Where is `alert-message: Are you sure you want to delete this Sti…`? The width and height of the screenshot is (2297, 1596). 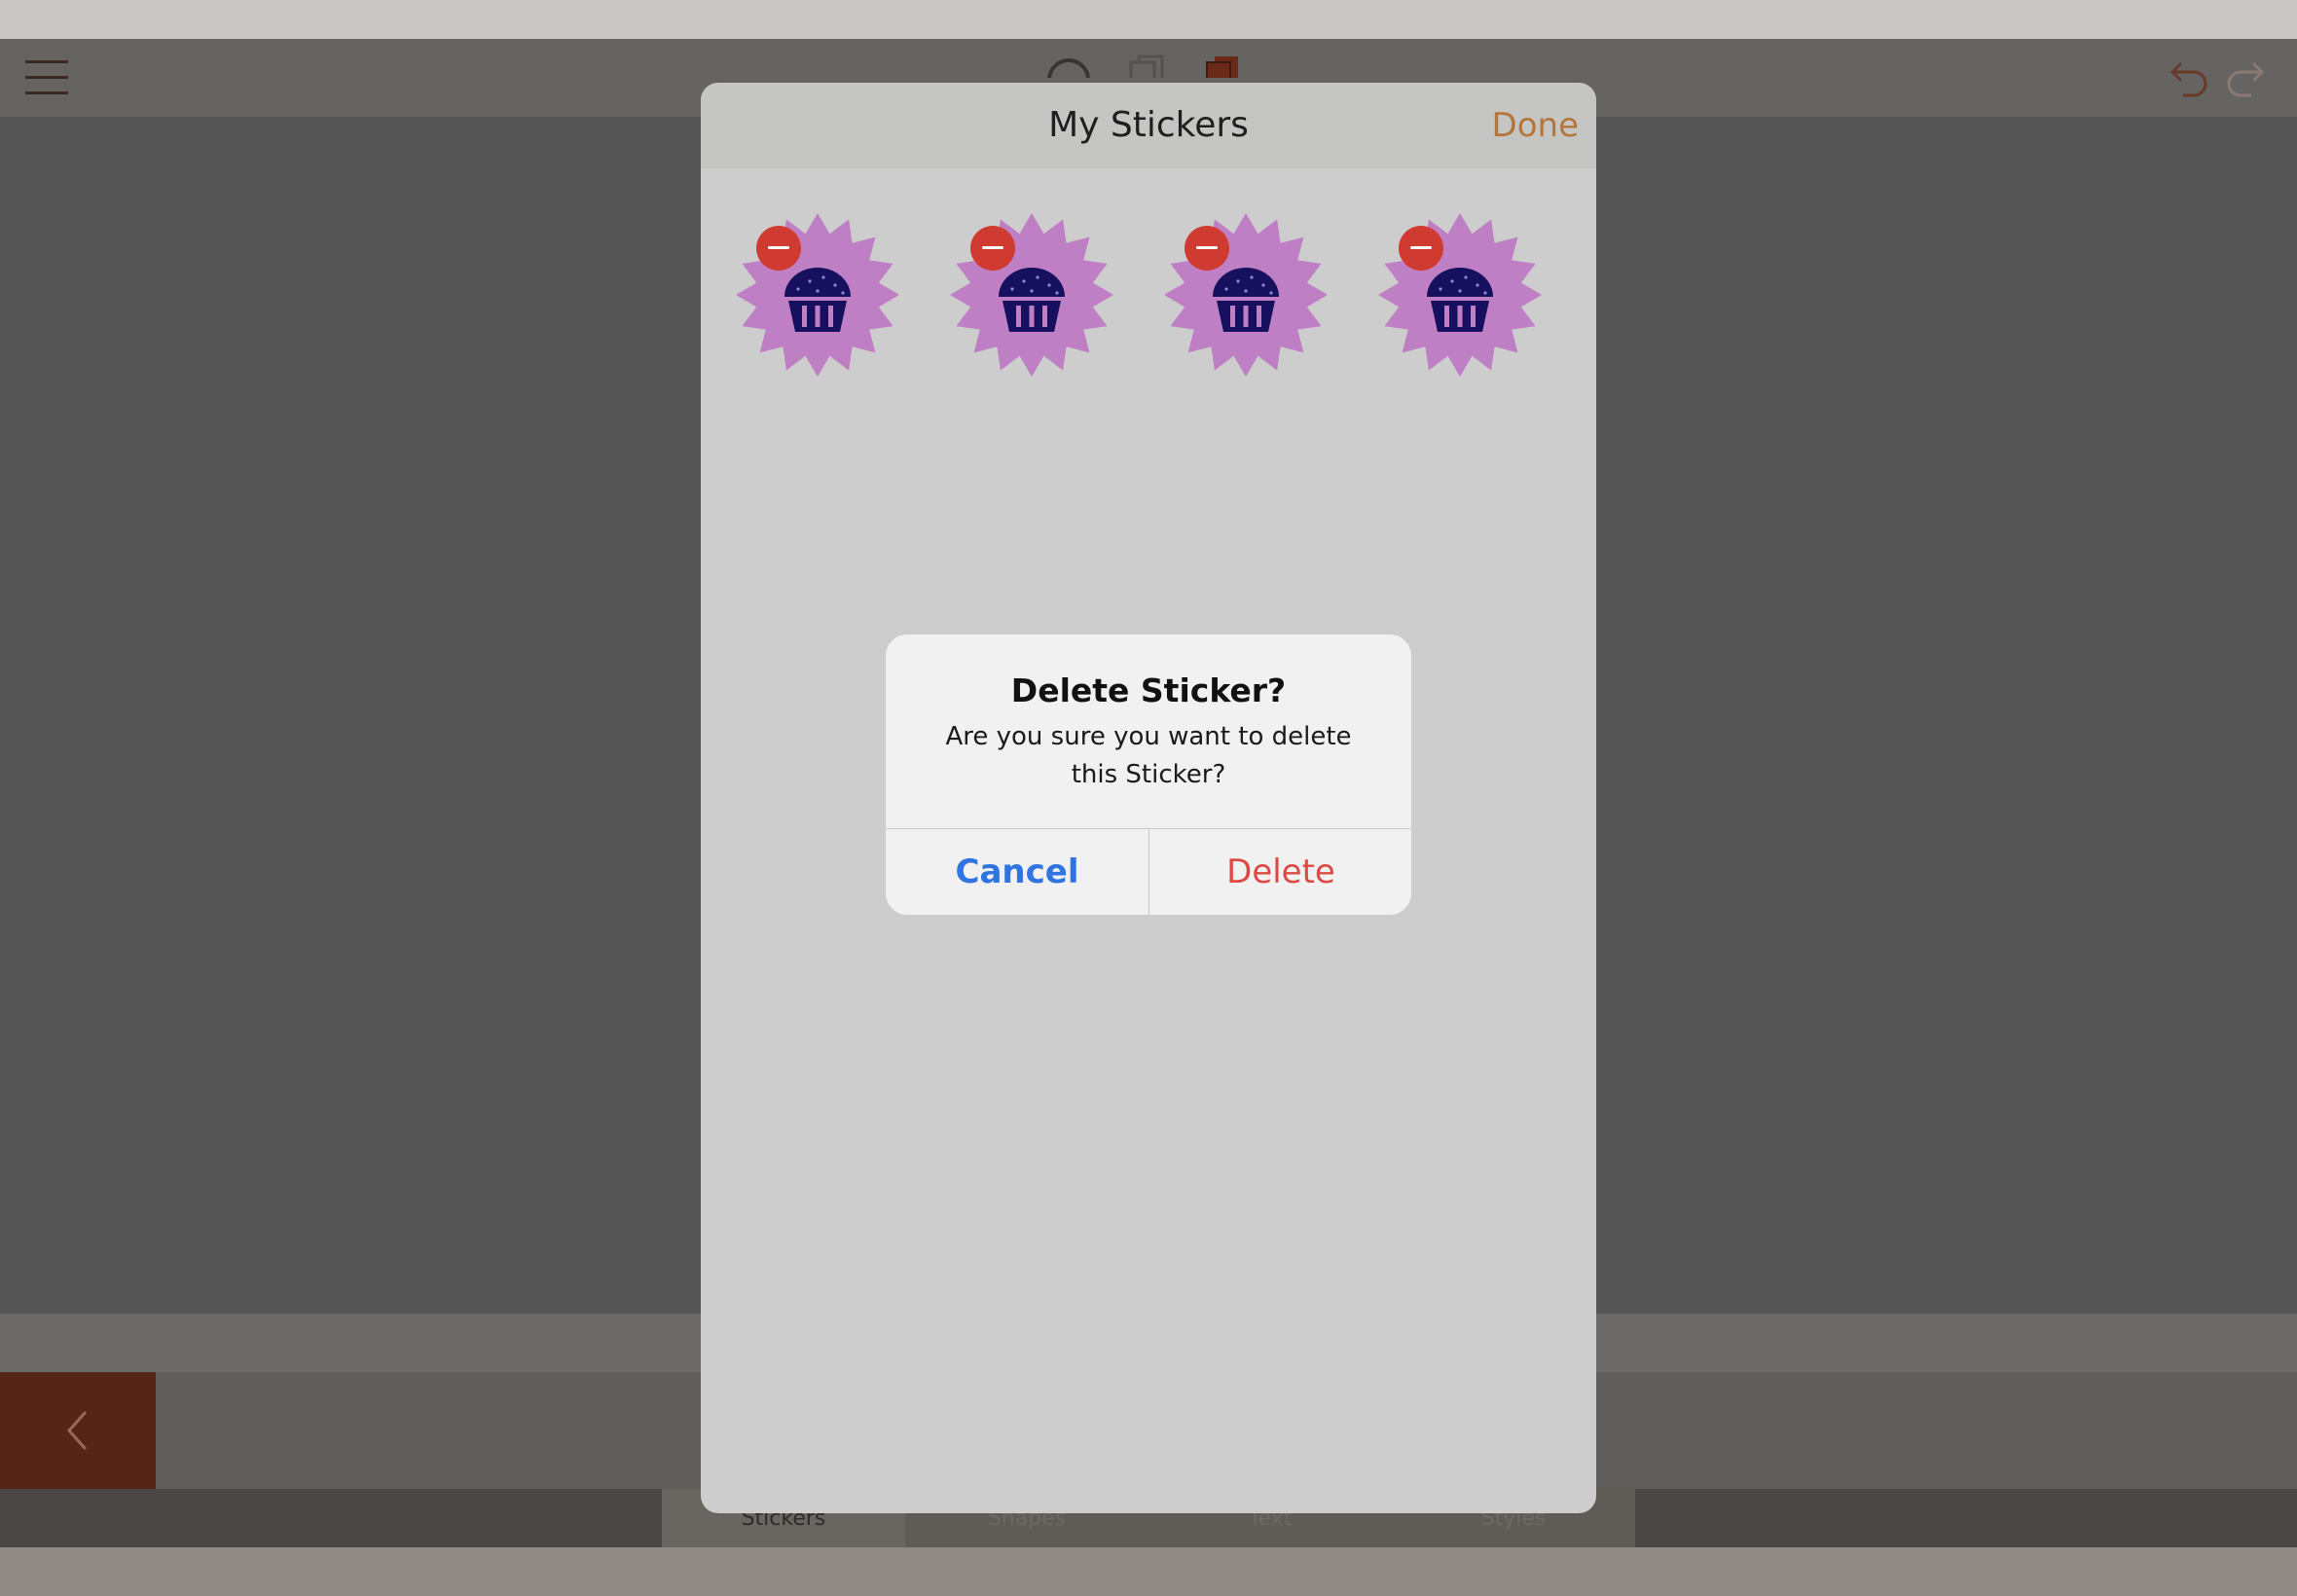 alert-message: Are you sure you want to delete this Sti… is located at coordinates (1148, 755).